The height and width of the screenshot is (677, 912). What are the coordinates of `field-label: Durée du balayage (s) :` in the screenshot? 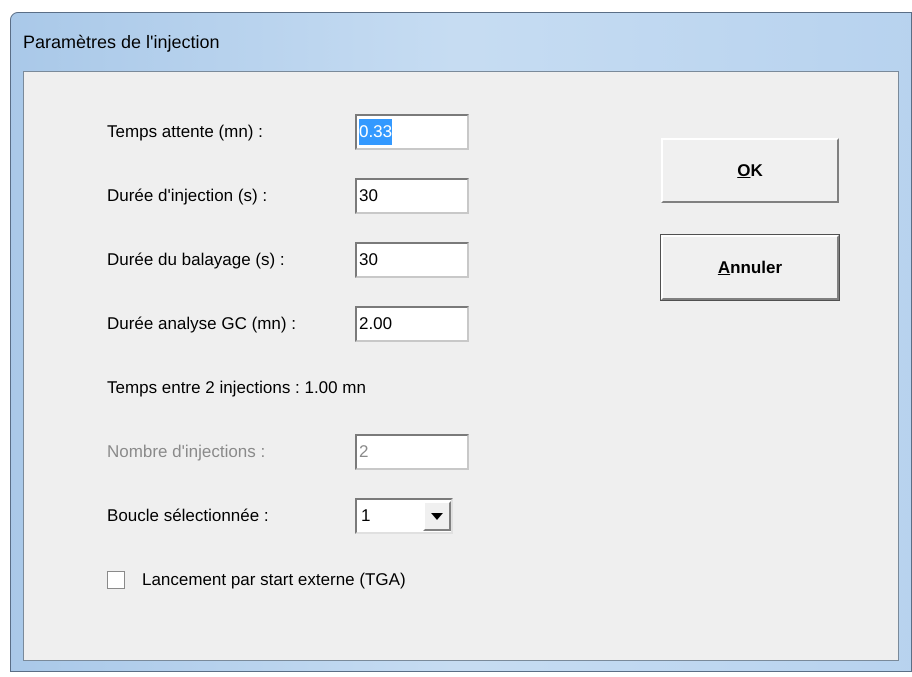 It's located at (196, 260).